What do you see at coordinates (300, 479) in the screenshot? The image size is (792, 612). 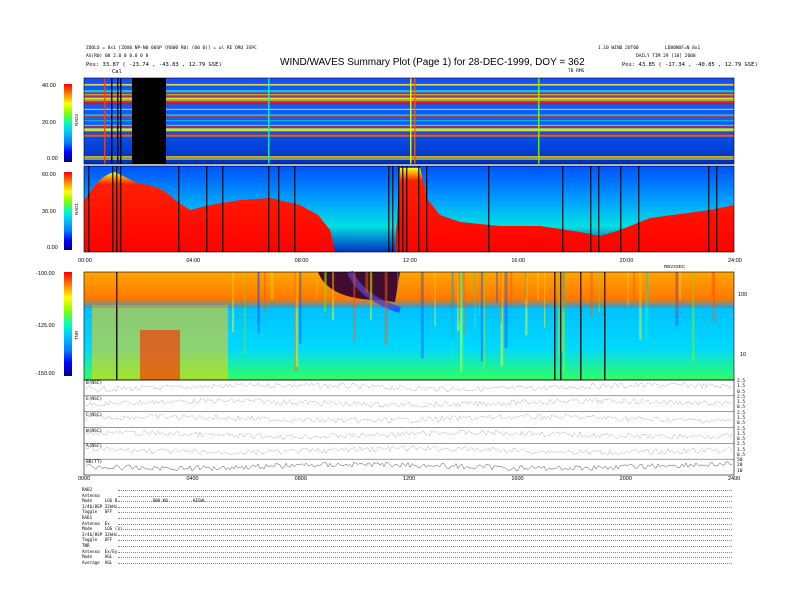 I see `time-tick-label: 0800` at bounding box center [300, 479].